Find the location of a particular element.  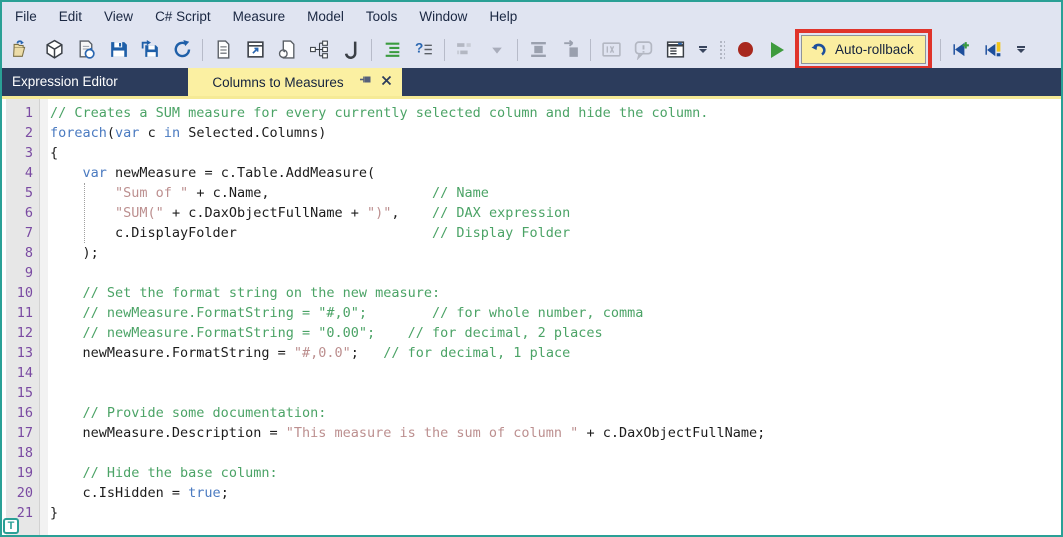

toolbar: ? Auto-rollback is located at coordinates (531, 49).